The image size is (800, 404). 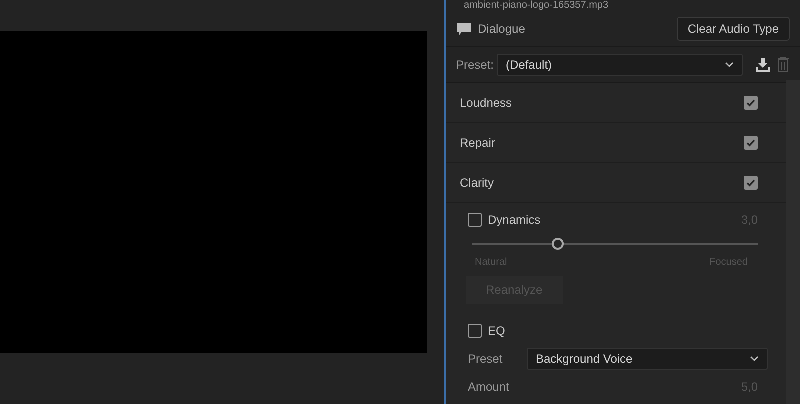 What do you see at coordinates (497, 331) in the screenshot?
I see `eq-label: EQ` at bounding box center [497, 331].